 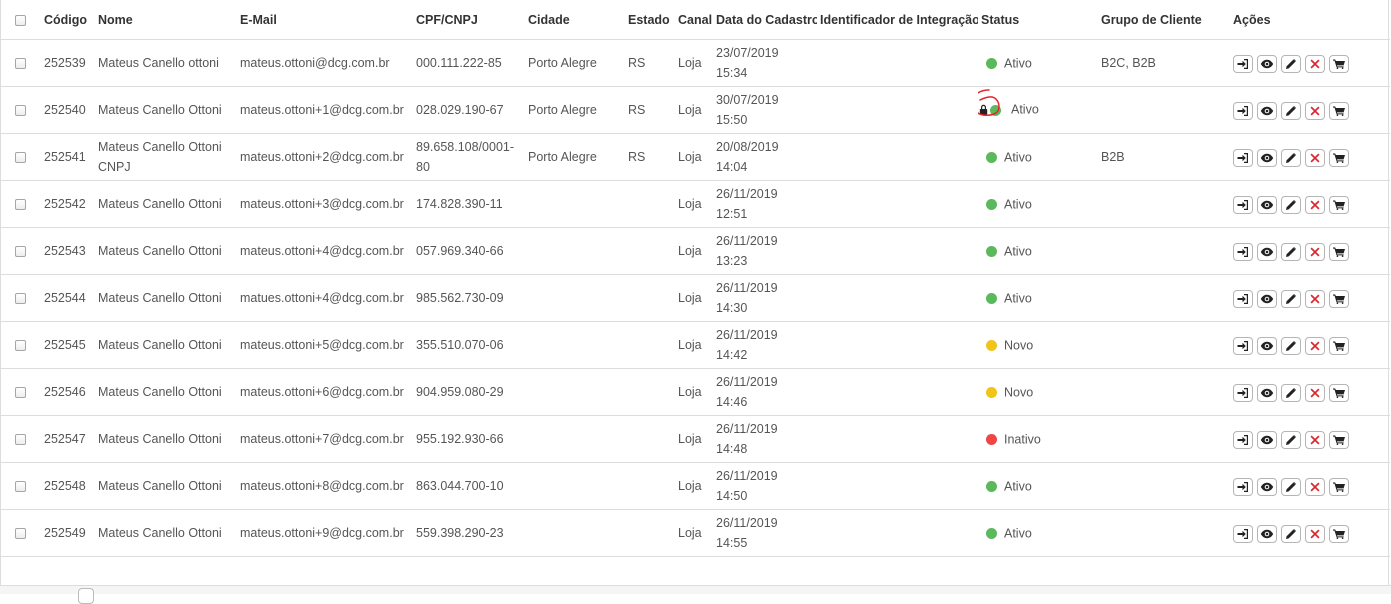 I want to click on header-data: Data do Cadastro, so click(x=765, y=20).